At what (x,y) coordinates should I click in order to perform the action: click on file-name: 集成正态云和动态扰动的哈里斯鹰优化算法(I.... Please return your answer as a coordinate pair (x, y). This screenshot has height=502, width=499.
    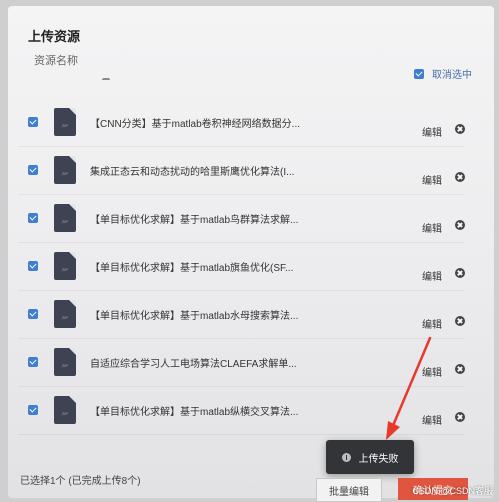
    Looking at the image, I should click on (192, 172).